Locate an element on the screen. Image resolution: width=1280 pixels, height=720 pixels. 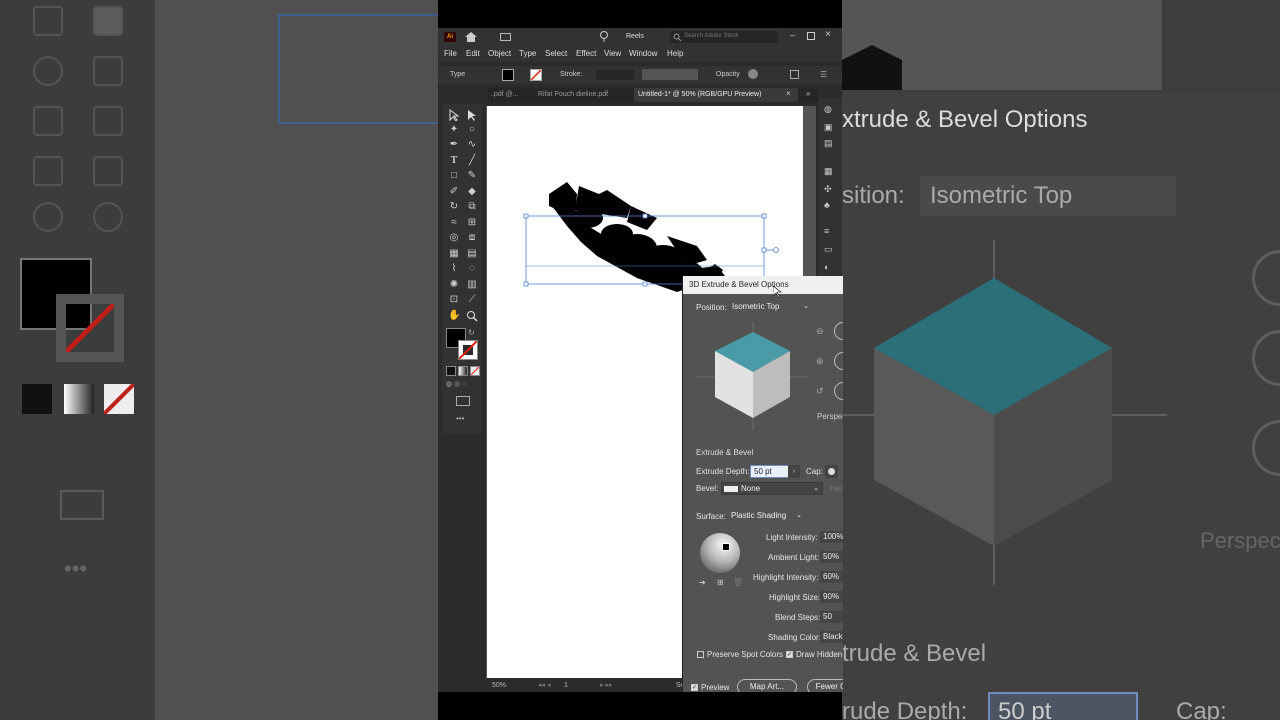
swatches-icon: ▦ is located at coordinates (828, 171).